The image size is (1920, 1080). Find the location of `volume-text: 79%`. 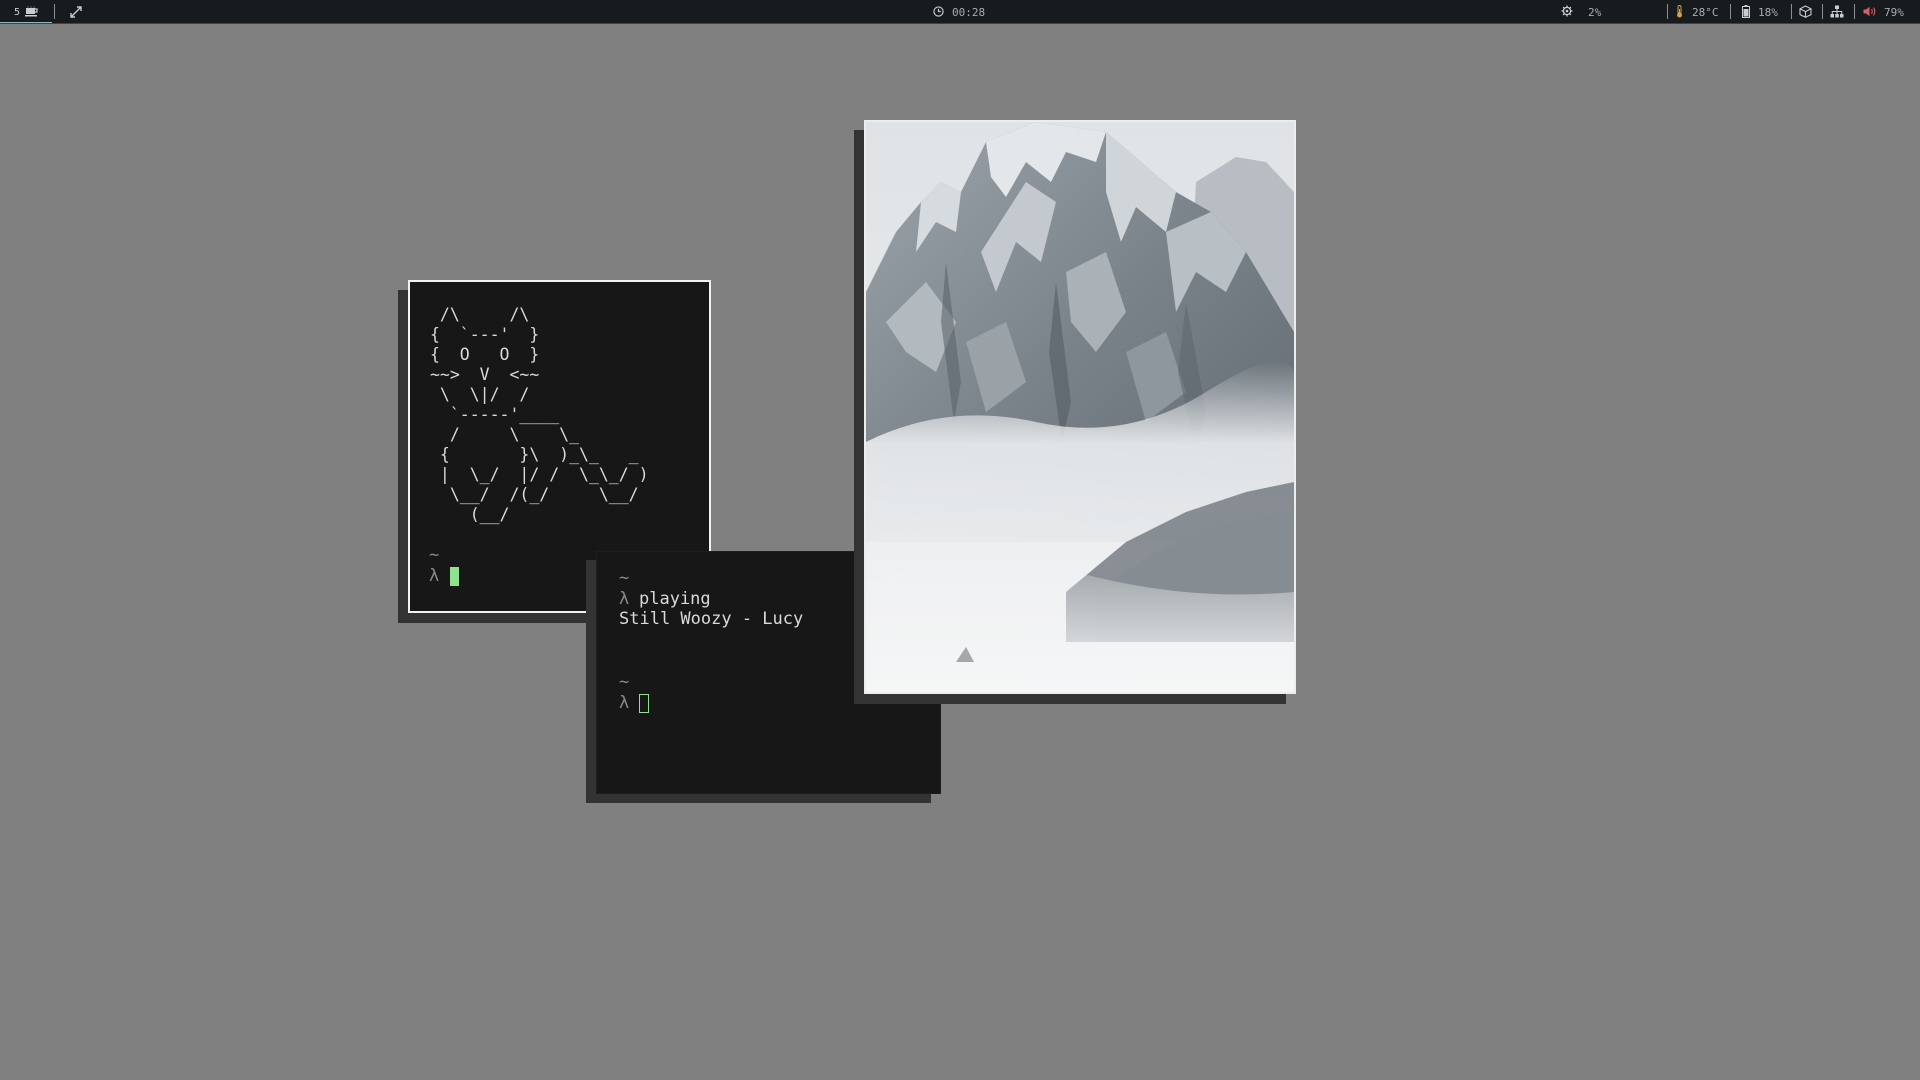

volume-text: 79% is located at coordinates (1894, 12).